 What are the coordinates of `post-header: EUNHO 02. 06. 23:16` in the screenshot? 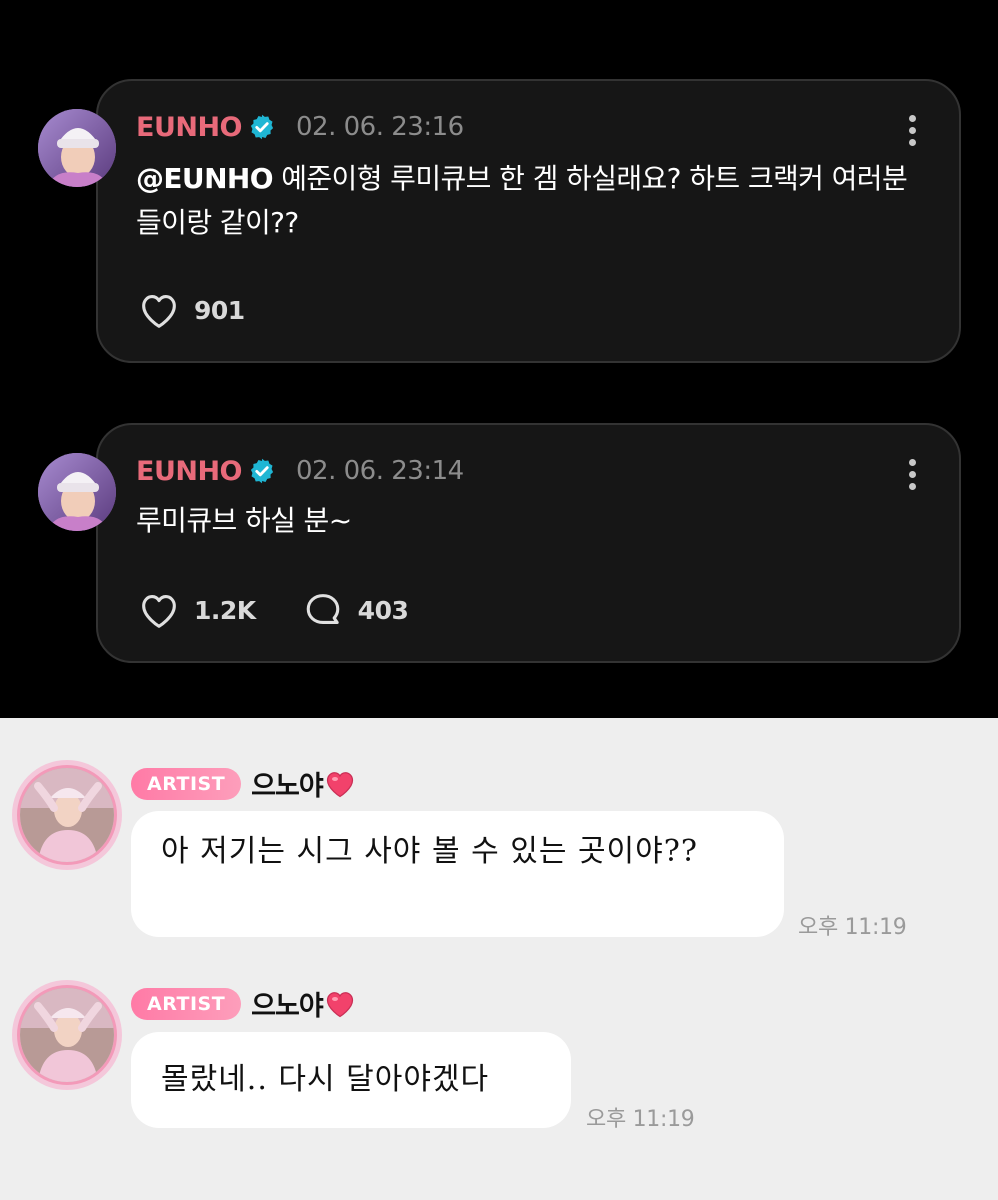 It's located at (300, 127).